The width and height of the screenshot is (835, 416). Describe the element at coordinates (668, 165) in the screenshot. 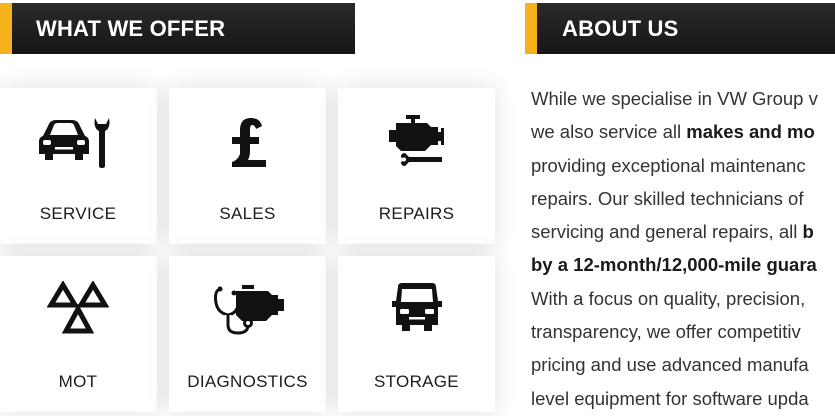

I see `about-line: providing exceptional maintenanc` at that location.